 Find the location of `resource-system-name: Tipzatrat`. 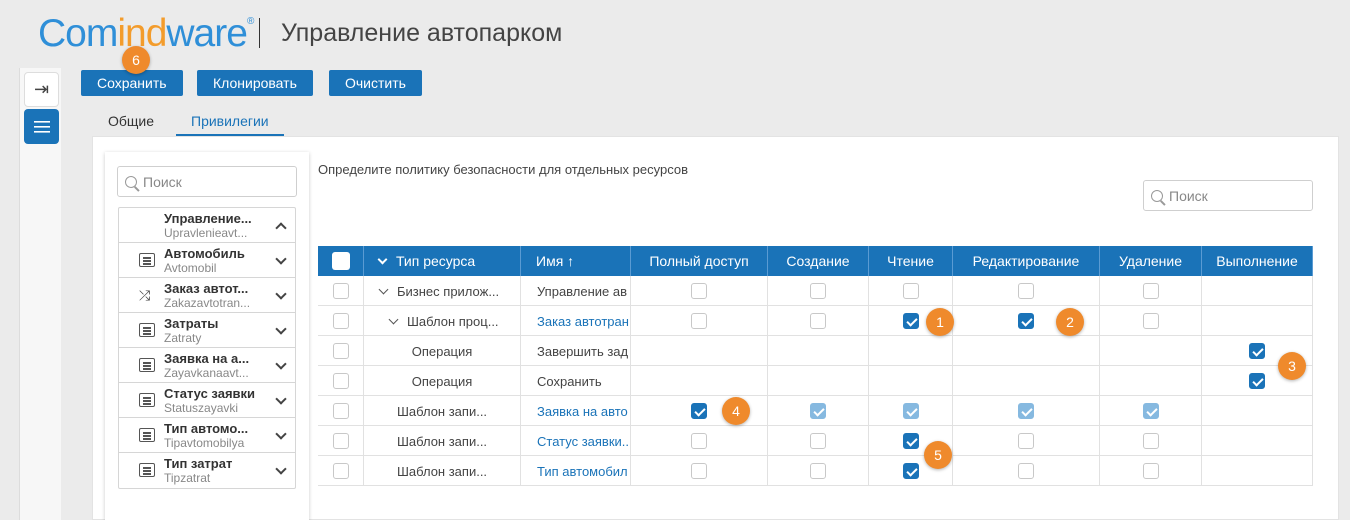

resource-system-name: Tipzatrat is located at coordinates (187, 478).